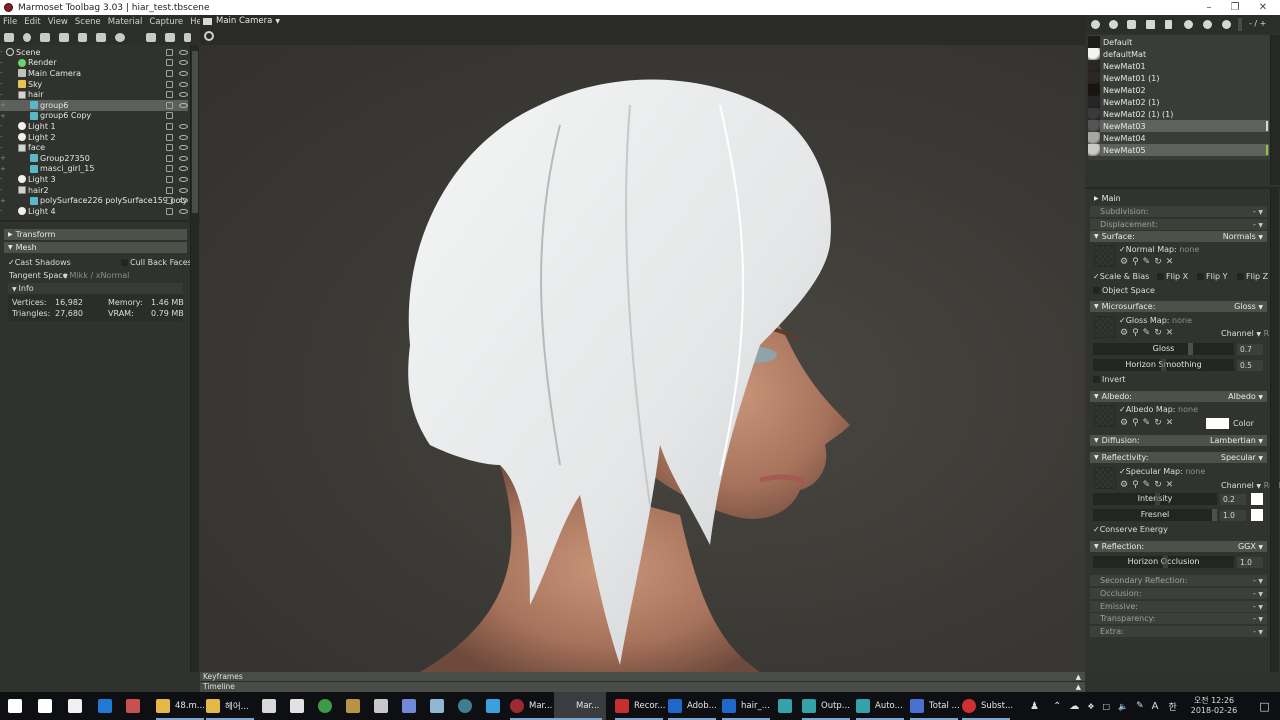  Describe the element at coordinates (120, 37) in the screenshot. I see `add-turntable-icon` at that location.